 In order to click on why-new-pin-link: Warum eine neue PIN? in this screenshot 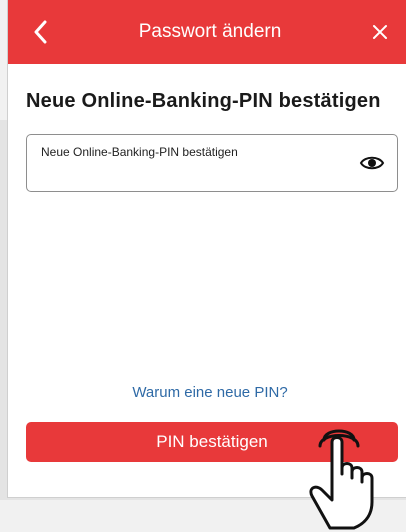, I will do `click(207, 392)`.